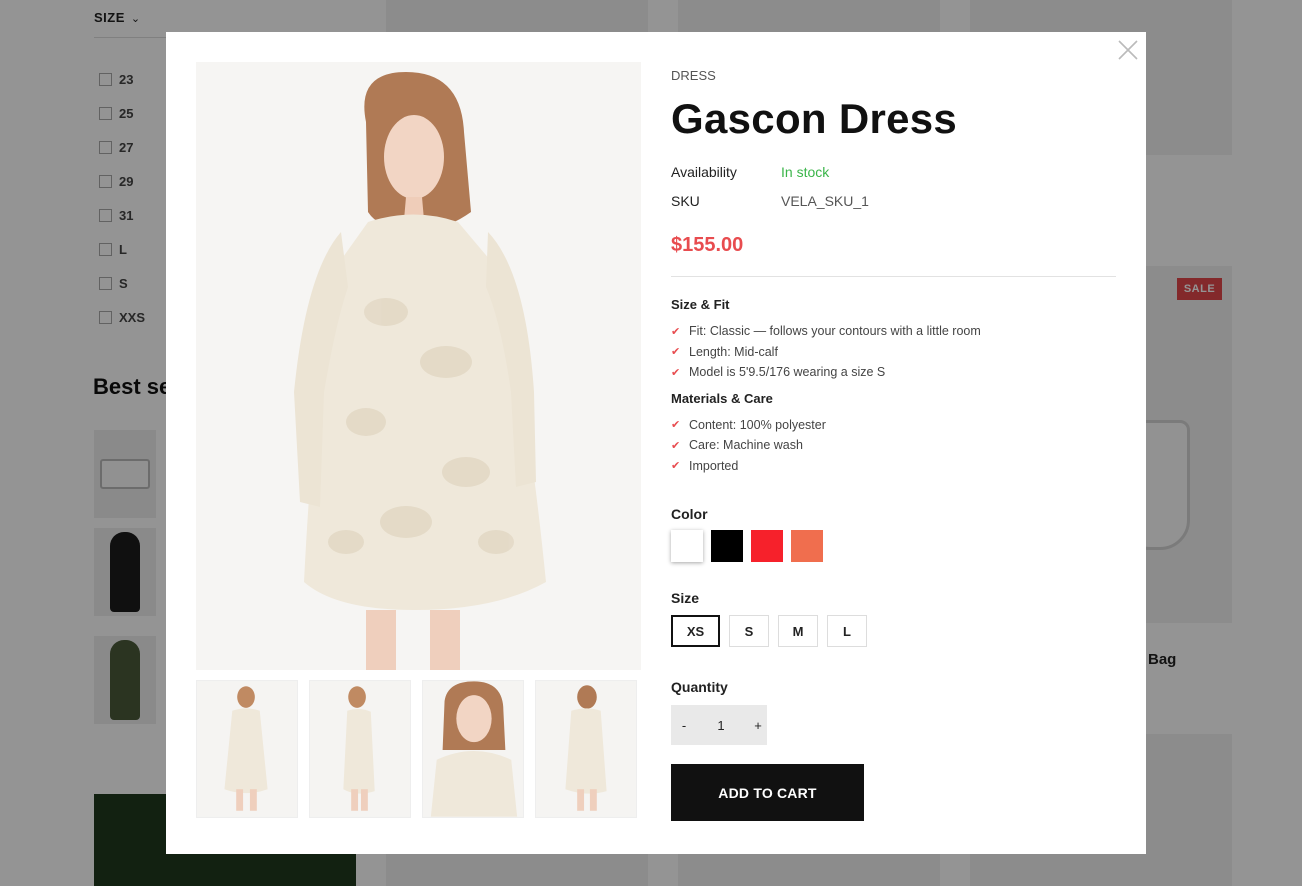  Describe the element at coordinates (473, 749) in the screenshot. I see `thumbnail-closeup` at that location.